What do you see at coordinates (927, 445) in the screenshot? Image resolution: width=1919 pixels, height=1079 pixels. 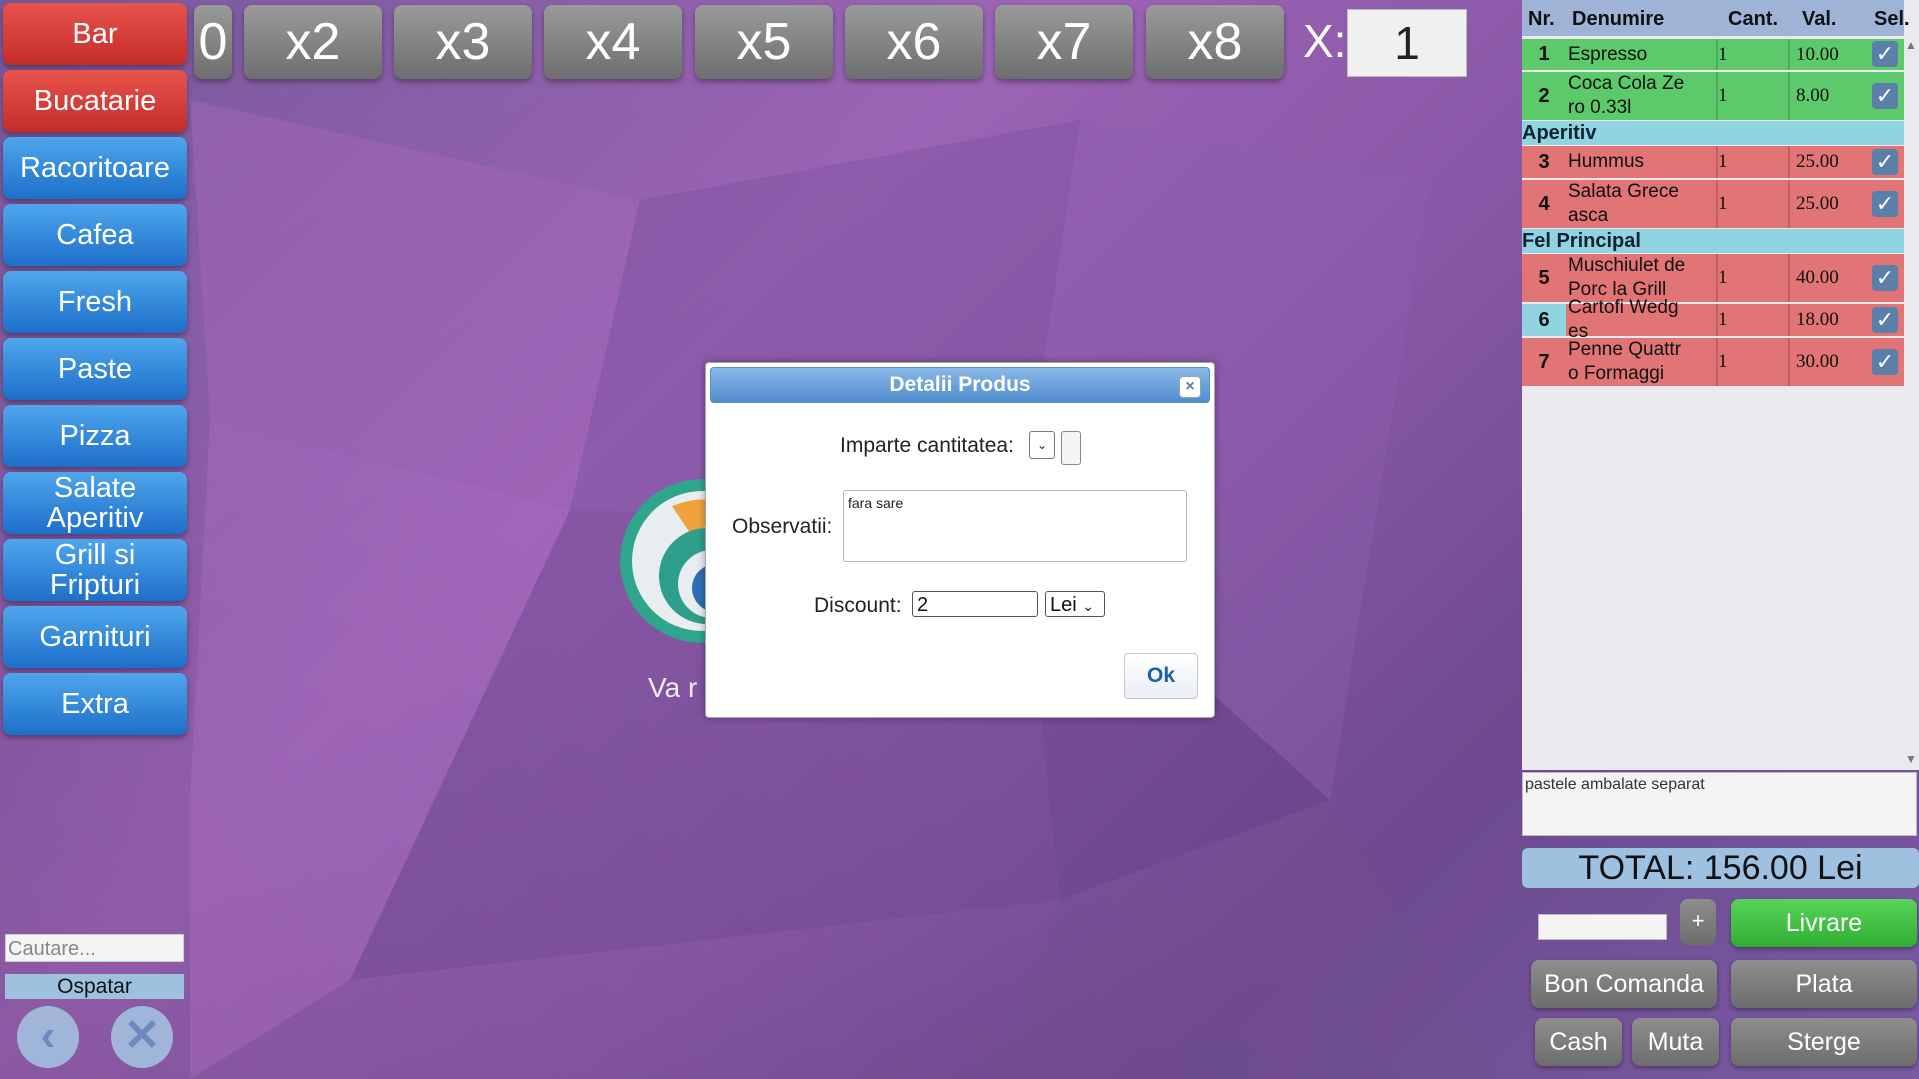 I see `split-quantity-label: Imparte cantitatea:` at bounding box center [927, 445].